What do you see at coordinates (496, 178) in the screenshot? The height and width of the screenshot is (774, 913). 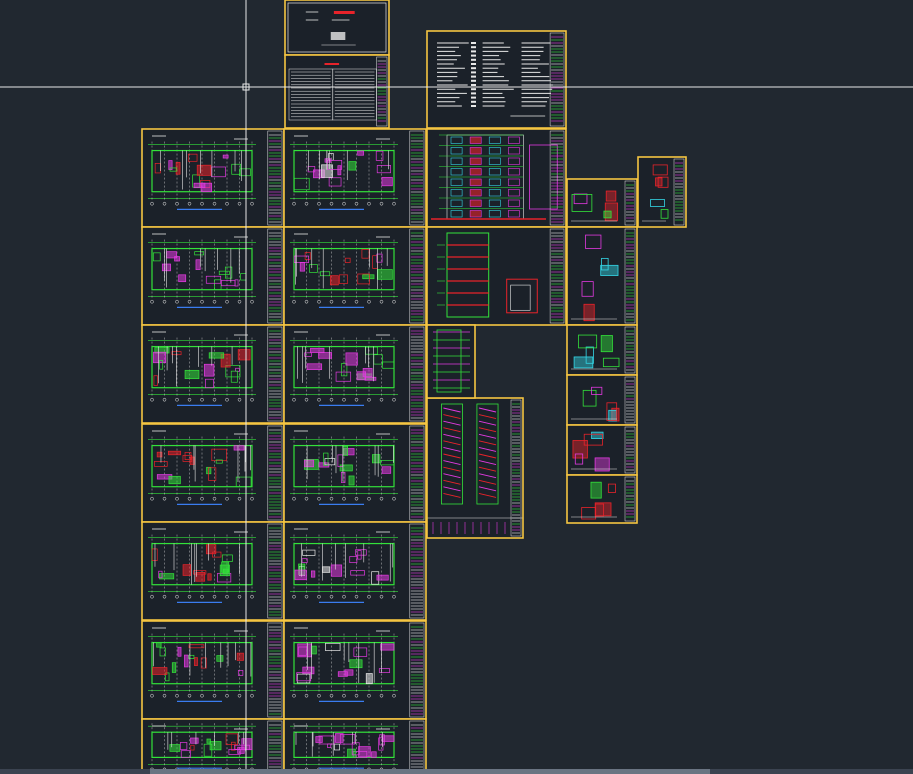 I see `sheet-elevation-front` at bounding box center [496, 178].